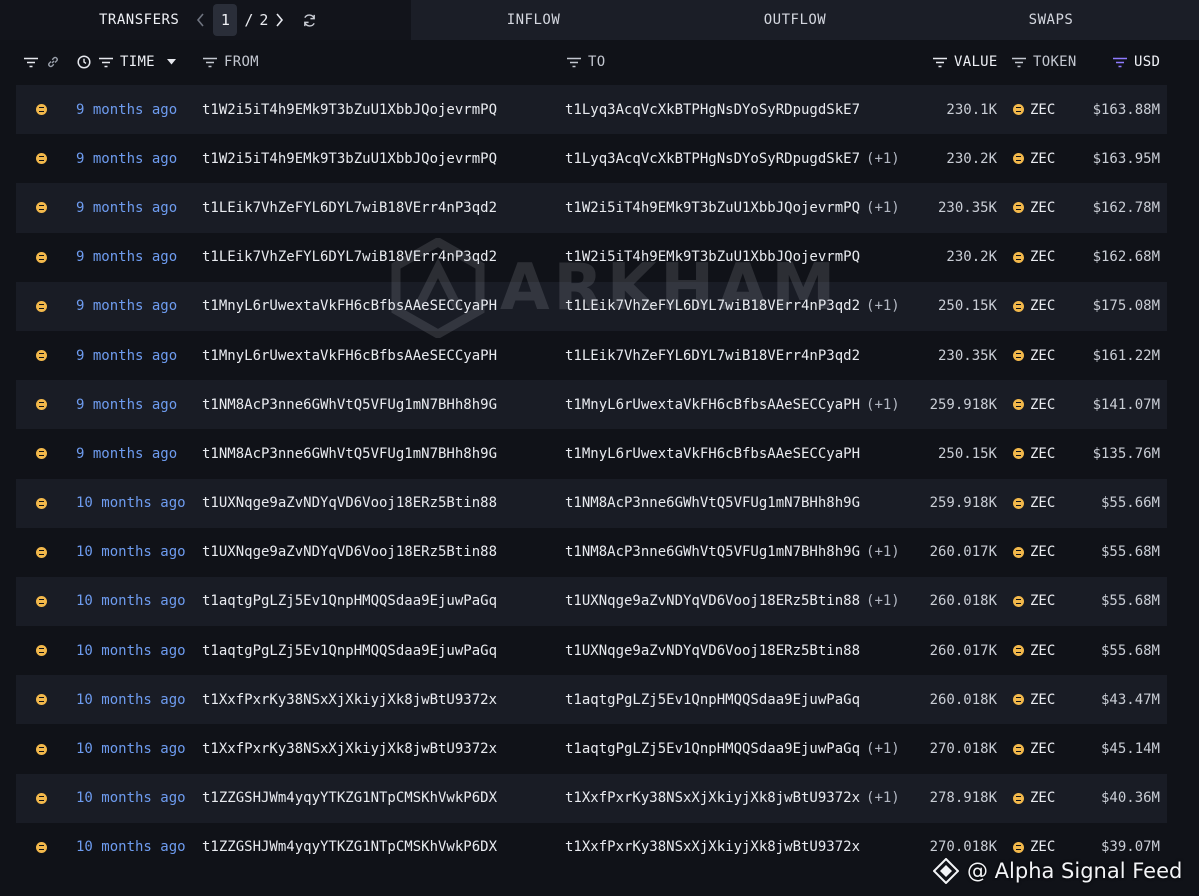 The image size is (1199, 896). I want to click on refresh-button, so click(309, 20).